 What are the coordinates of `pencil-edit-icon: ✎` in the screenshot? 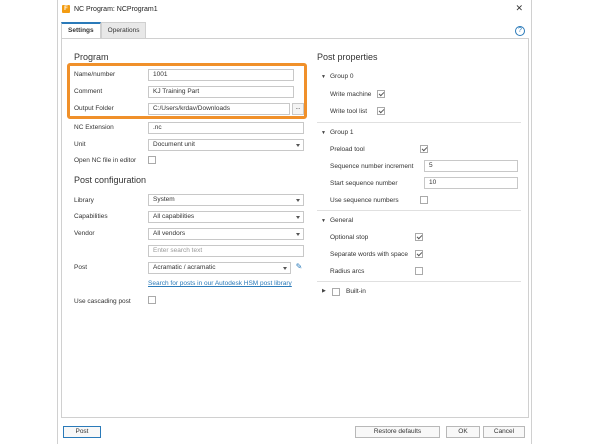 It's located at (299, 267).